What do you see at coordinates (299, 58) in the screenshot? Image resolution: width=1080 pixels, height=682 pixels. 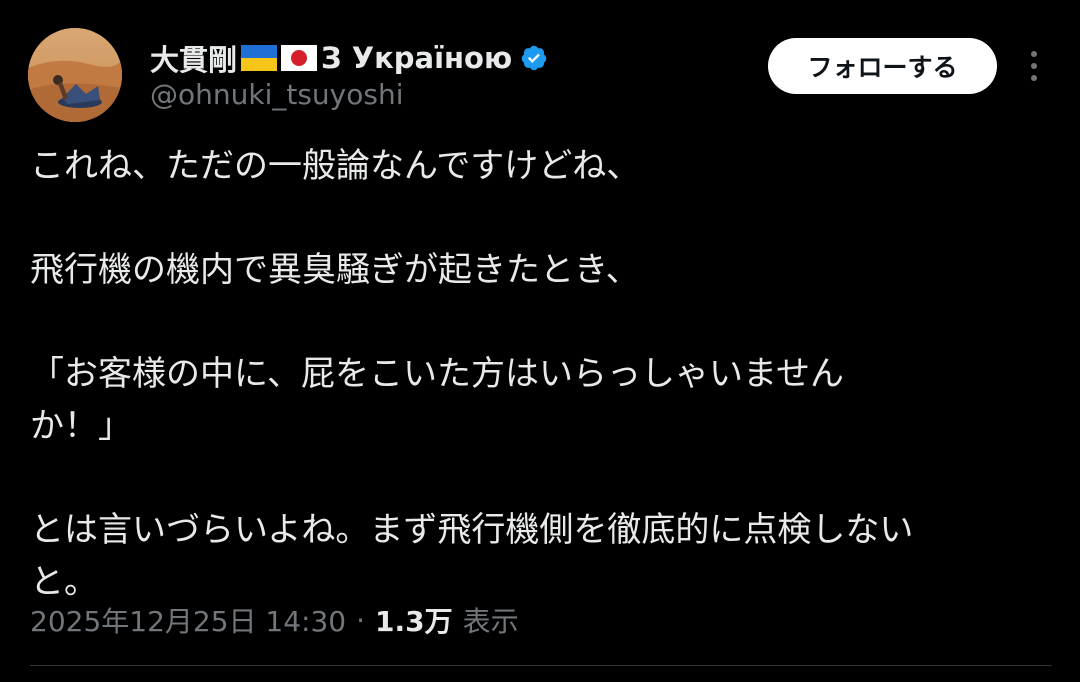 I see `japan-flag-icon` at bounding box center [299, 58].